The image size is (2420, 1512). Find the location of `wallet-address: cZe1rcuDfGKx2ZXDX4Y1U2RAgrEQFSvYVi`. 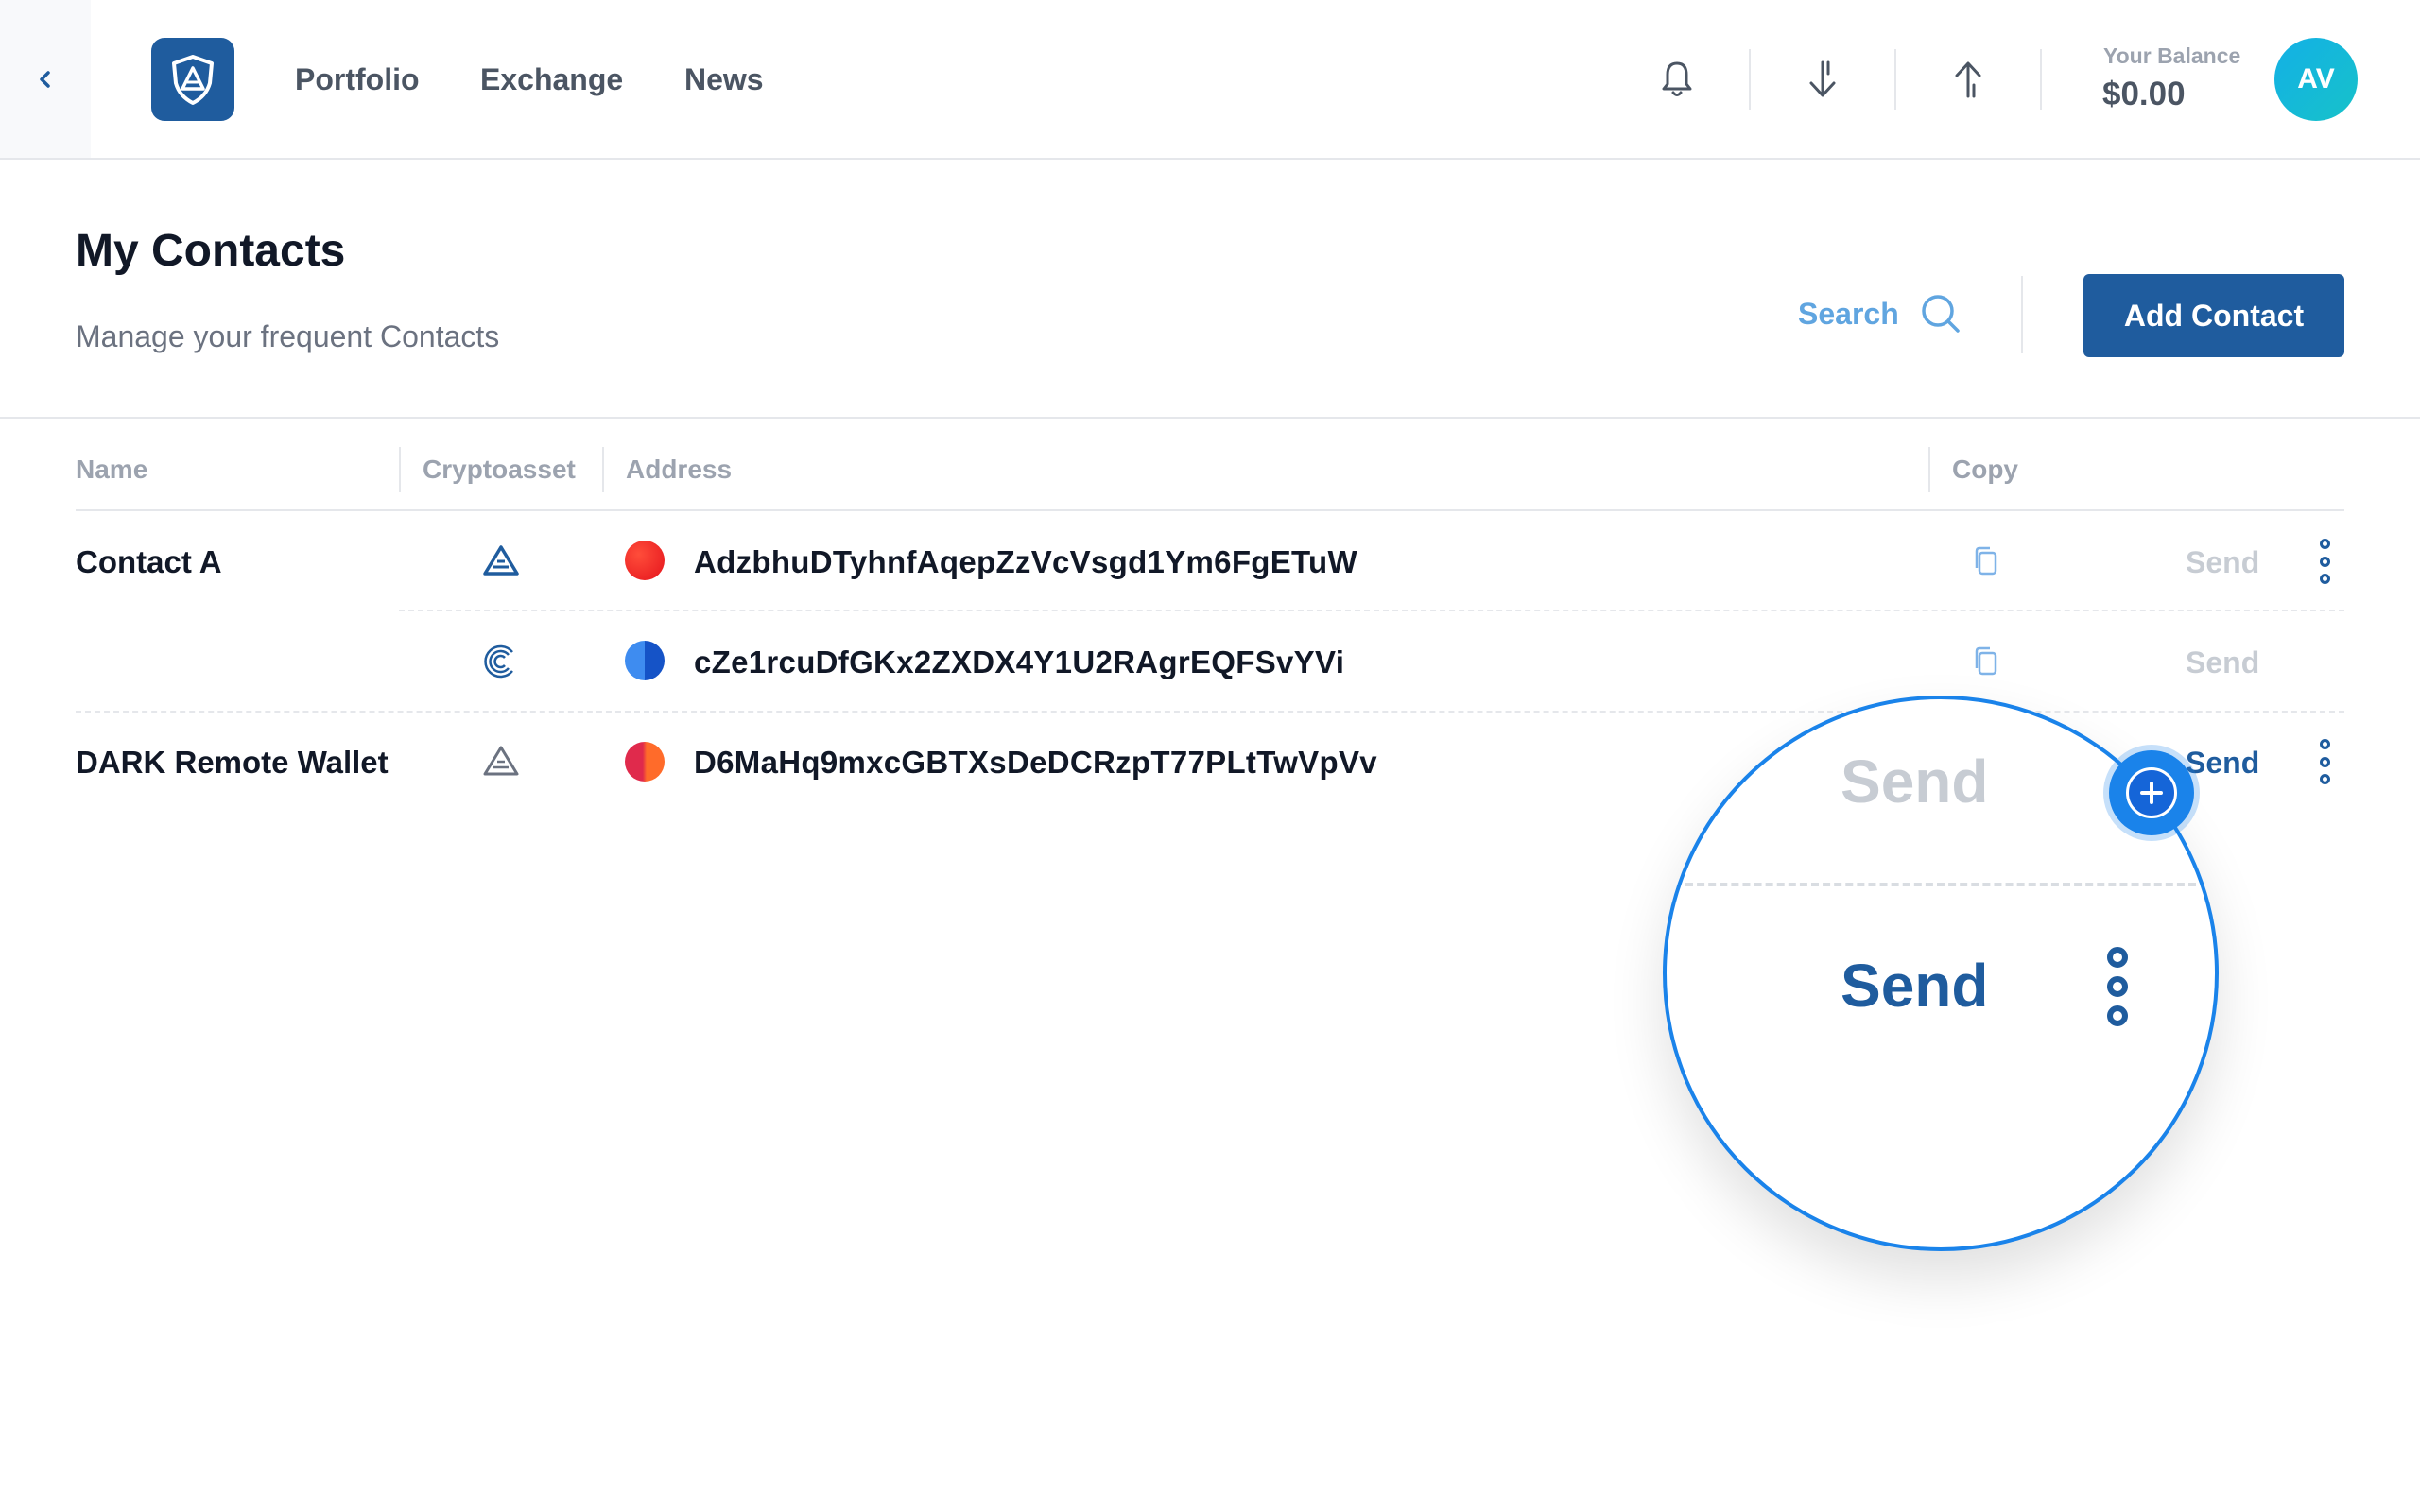

wallet-address: cZe1rcuDfGKx2ZXDX4Y1U2RAgrEQFSvYVi is located at coordinates (1019, 661).